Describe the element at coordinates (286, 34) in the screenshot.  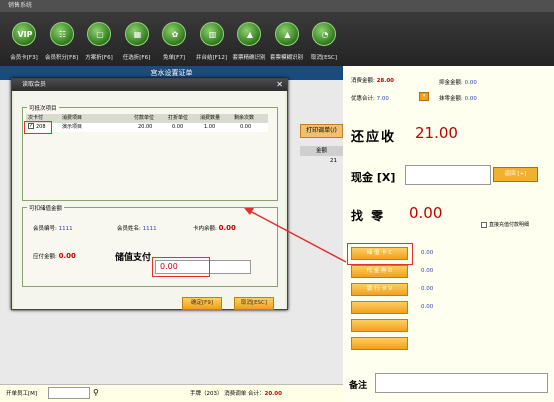
I see `combo-fuzzy-icon: ▲` at that location.